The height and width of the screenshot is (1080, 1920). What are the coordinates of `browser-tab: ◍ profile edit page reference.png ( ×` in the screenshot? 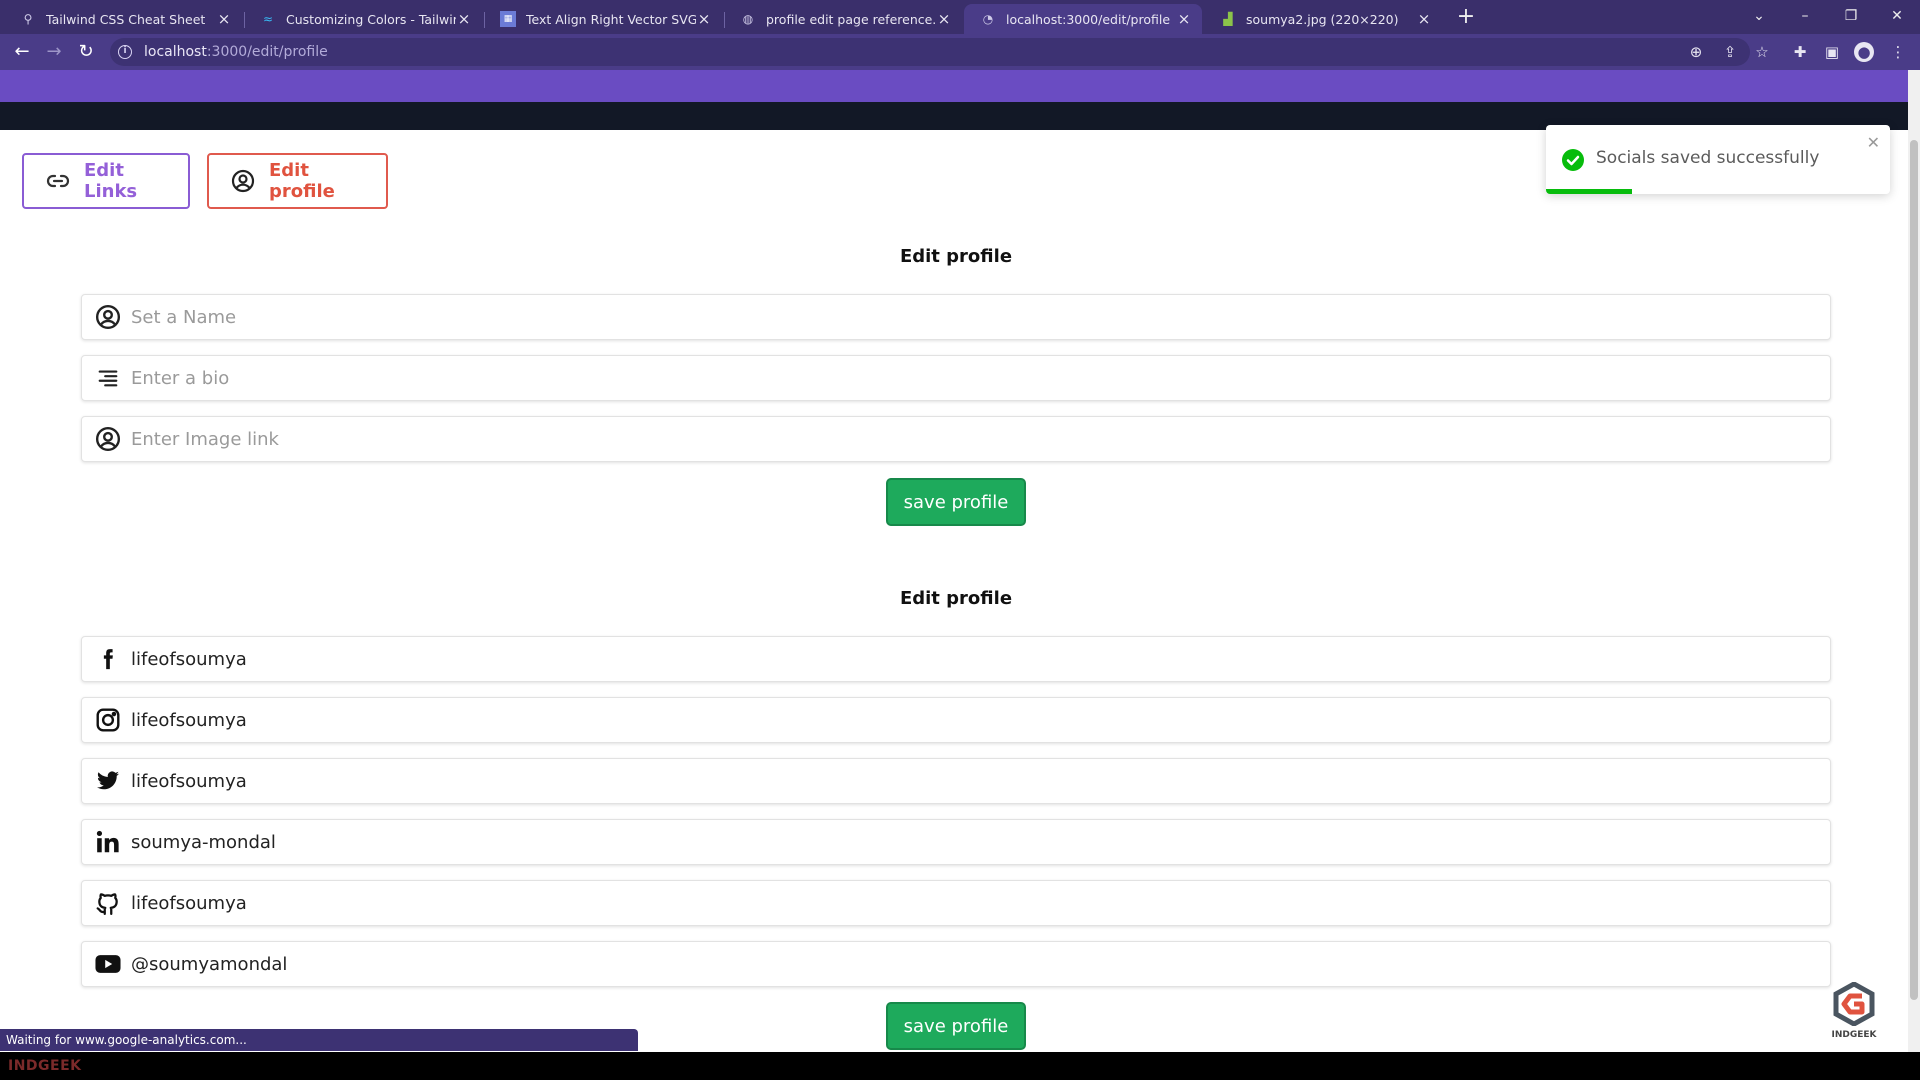 It's located at (843, 19).